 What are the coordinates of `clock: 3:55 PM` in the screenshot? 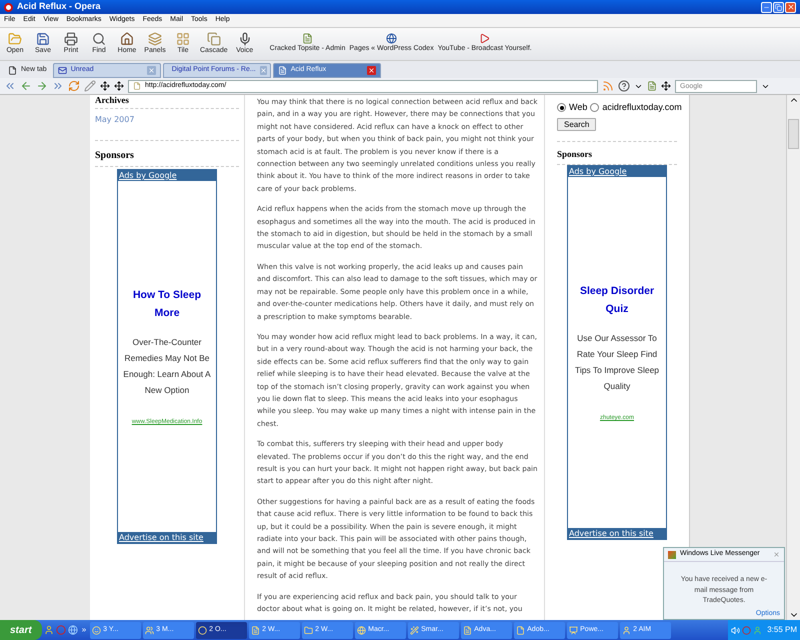 It's located at (782, 630).